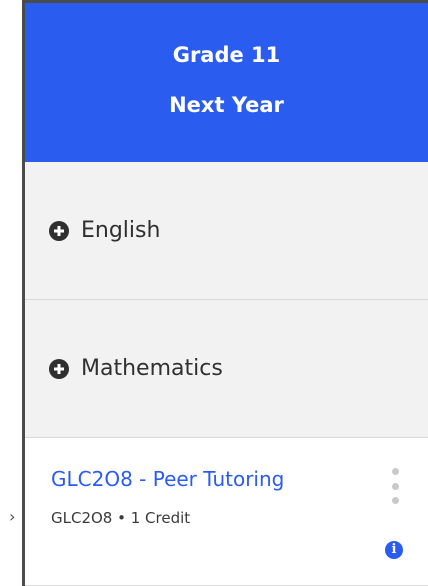 This screenshot has height=586, width=428. What do you see at coordinates (226, 54) in the screenshot?
I see `grade-title: Grade 11` at bounding box center [226, 54].